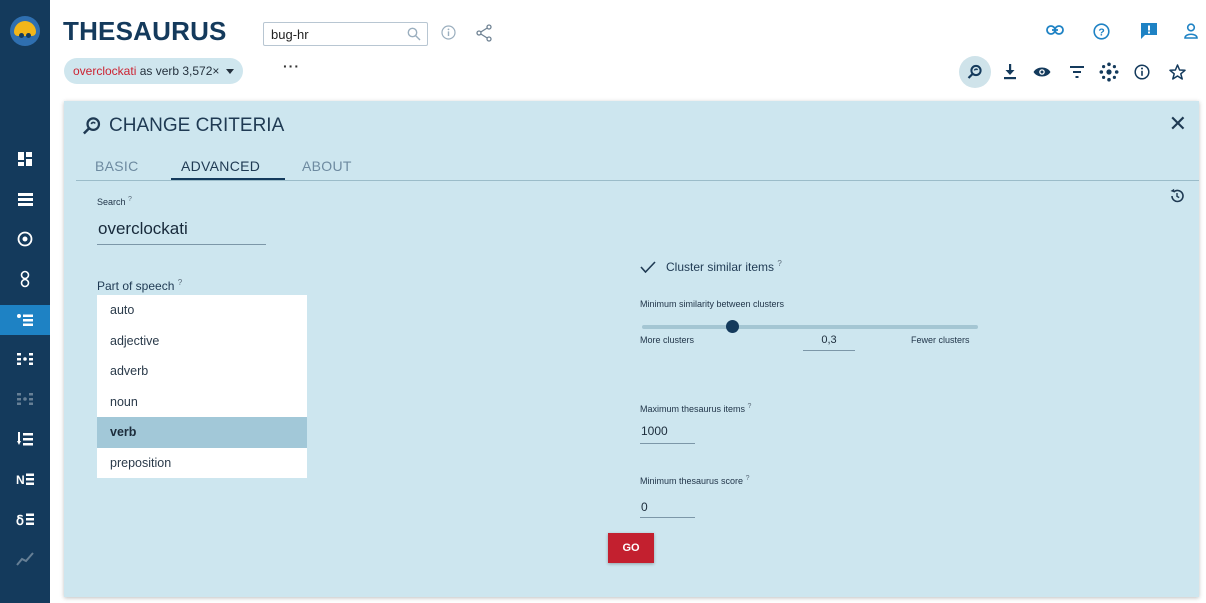 The height and width of the screenshot is (603, 1206). Describe the element at coordinates (230, 71) in the screenshot. I see `chevron-down-icon` at that location.